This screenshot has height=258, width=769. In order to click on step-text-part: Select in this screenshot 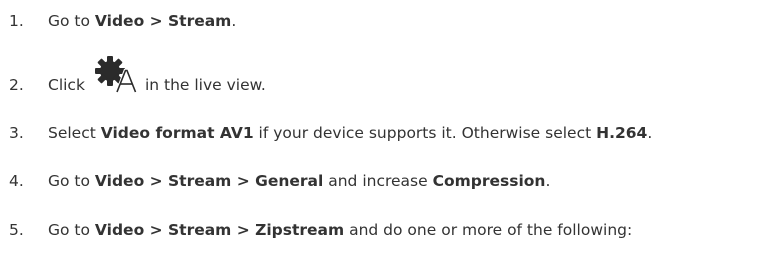, I will do `click(74, 133)`.